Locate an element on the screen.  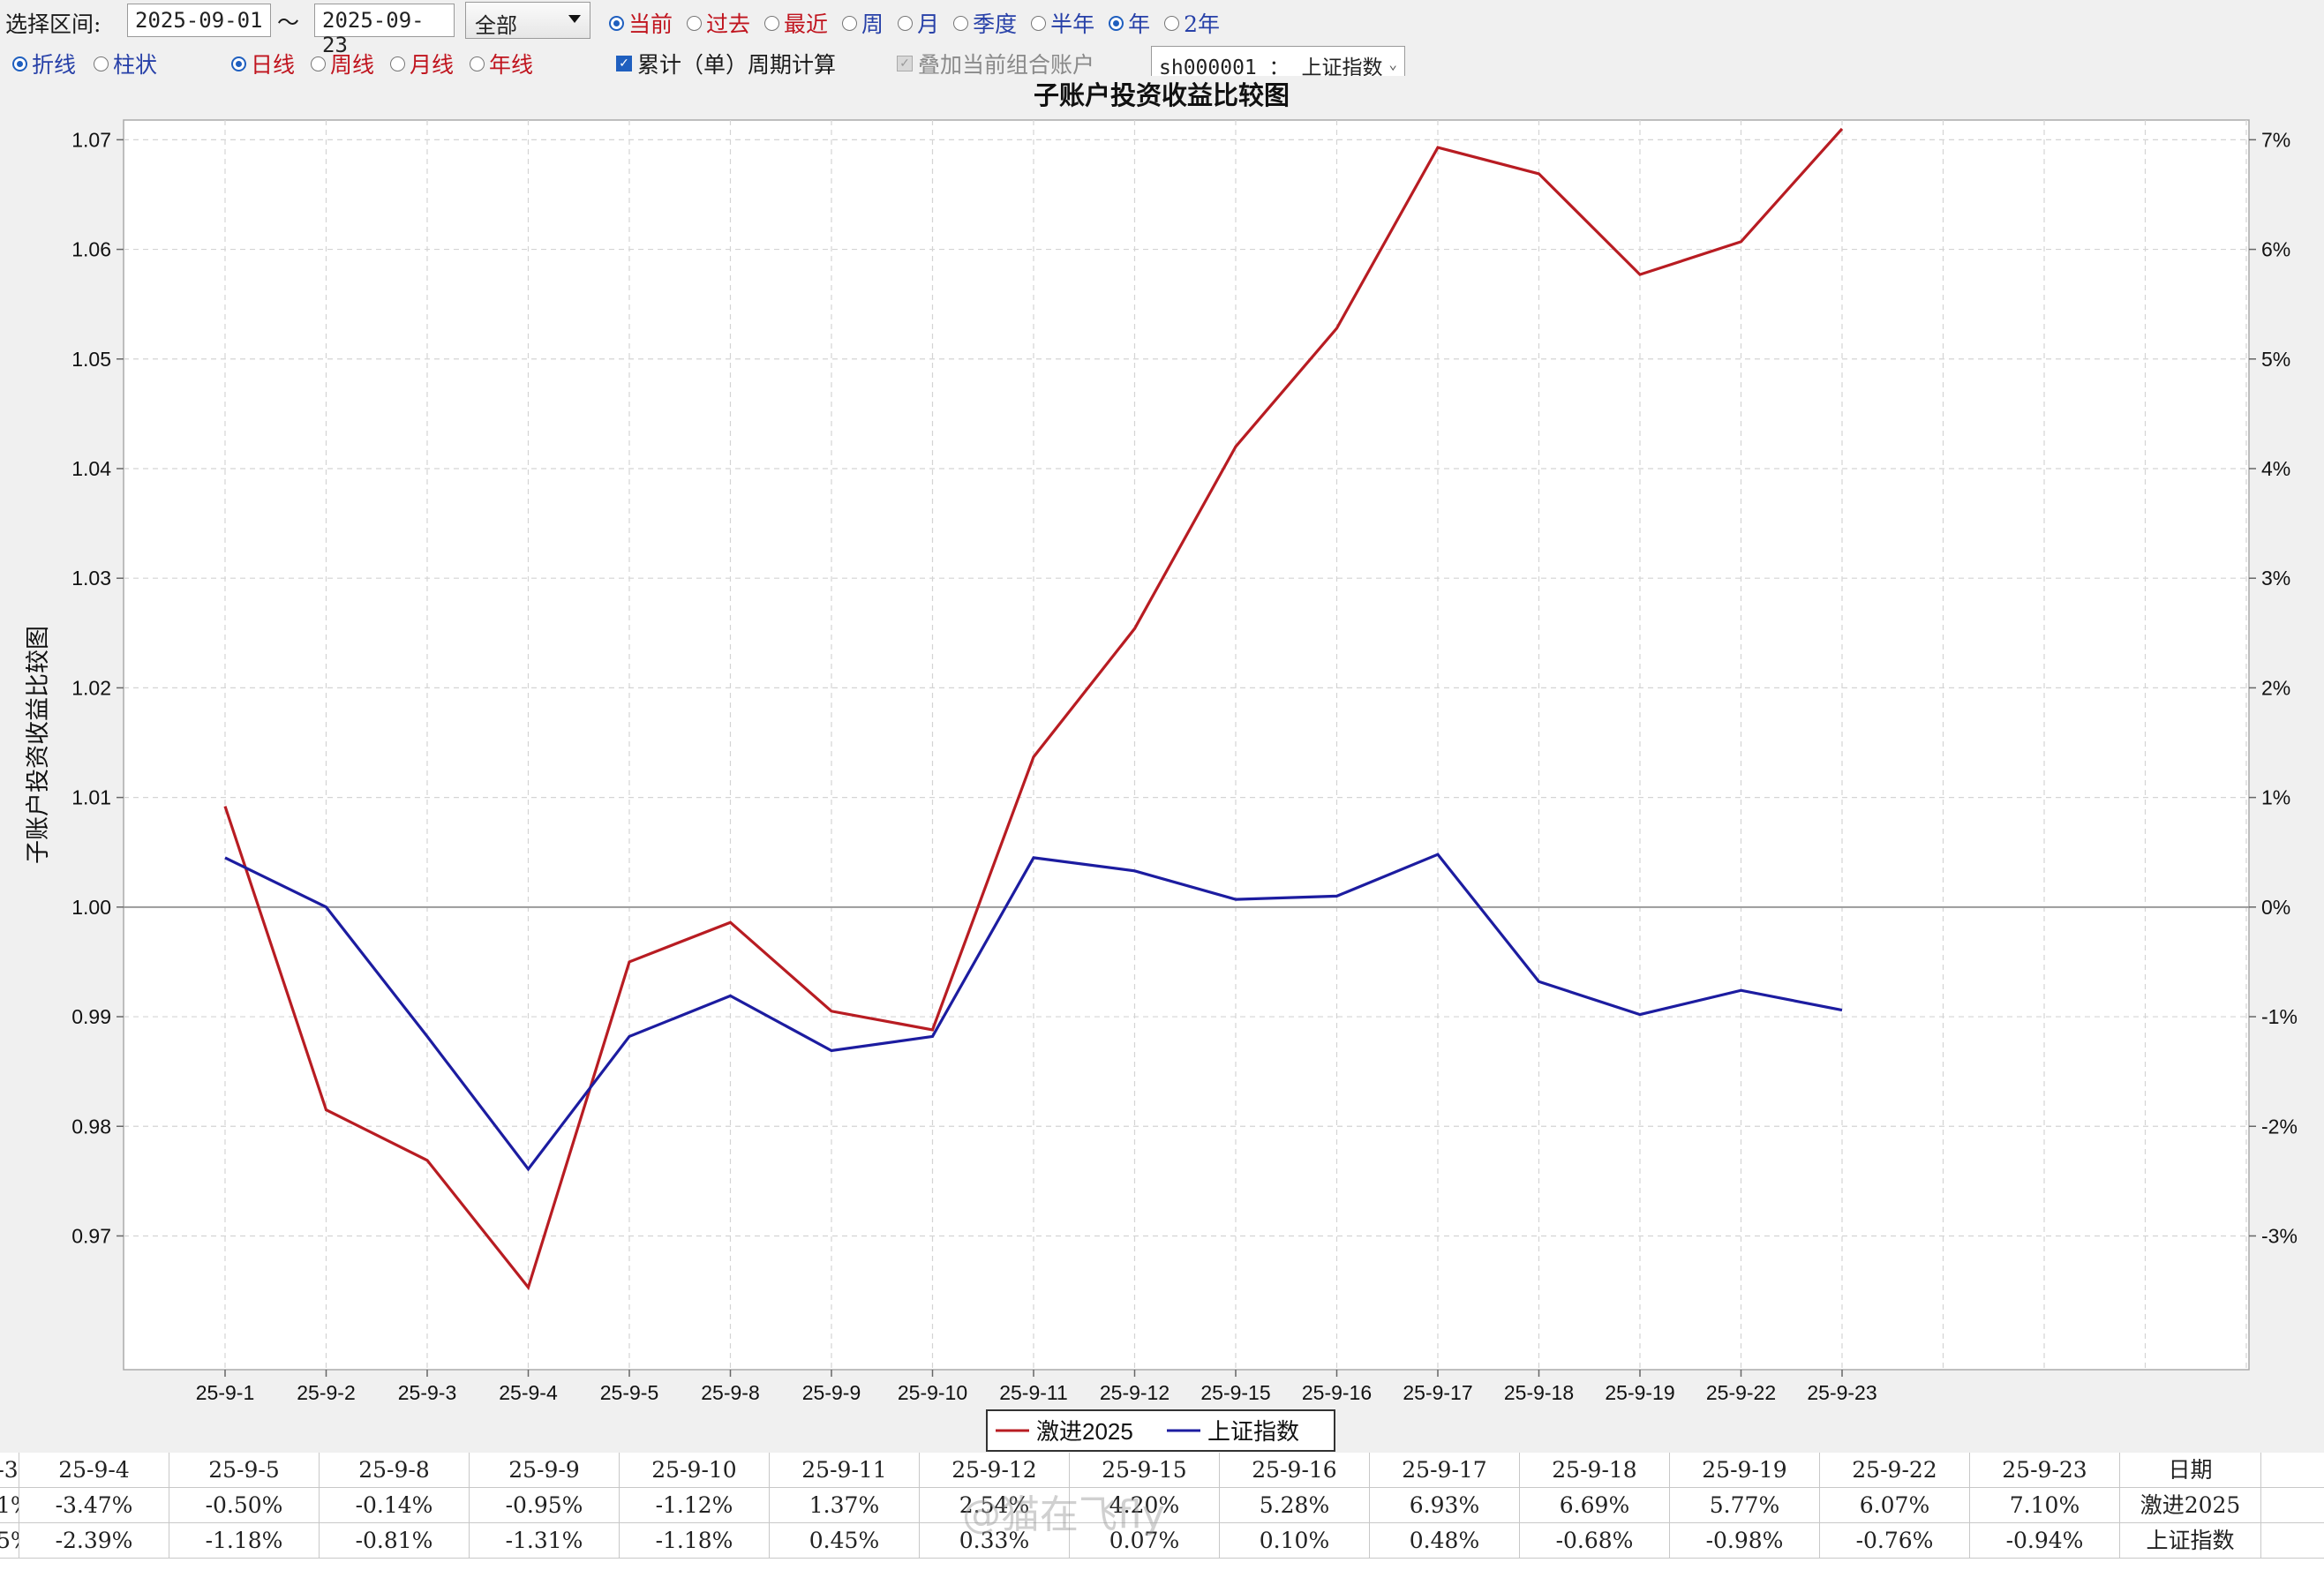
radio-年线: 年线 is located at coordinates (501, 64).